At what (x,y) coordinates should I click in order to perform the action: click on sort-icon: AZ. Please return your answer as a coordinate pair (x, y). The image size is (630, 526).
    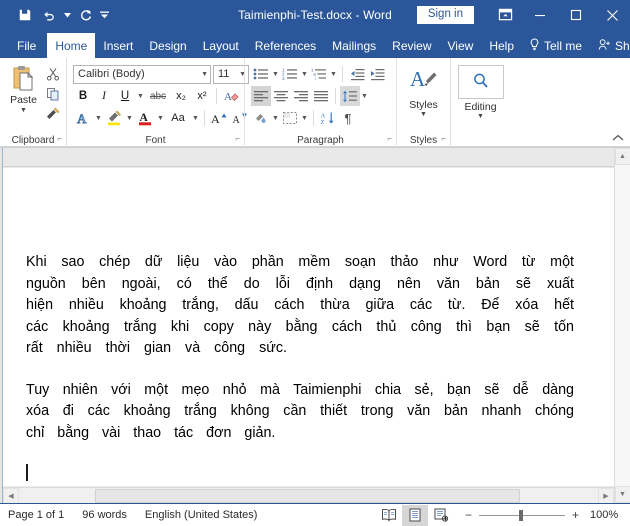
    Looking at the image, I should click on (328, 118).